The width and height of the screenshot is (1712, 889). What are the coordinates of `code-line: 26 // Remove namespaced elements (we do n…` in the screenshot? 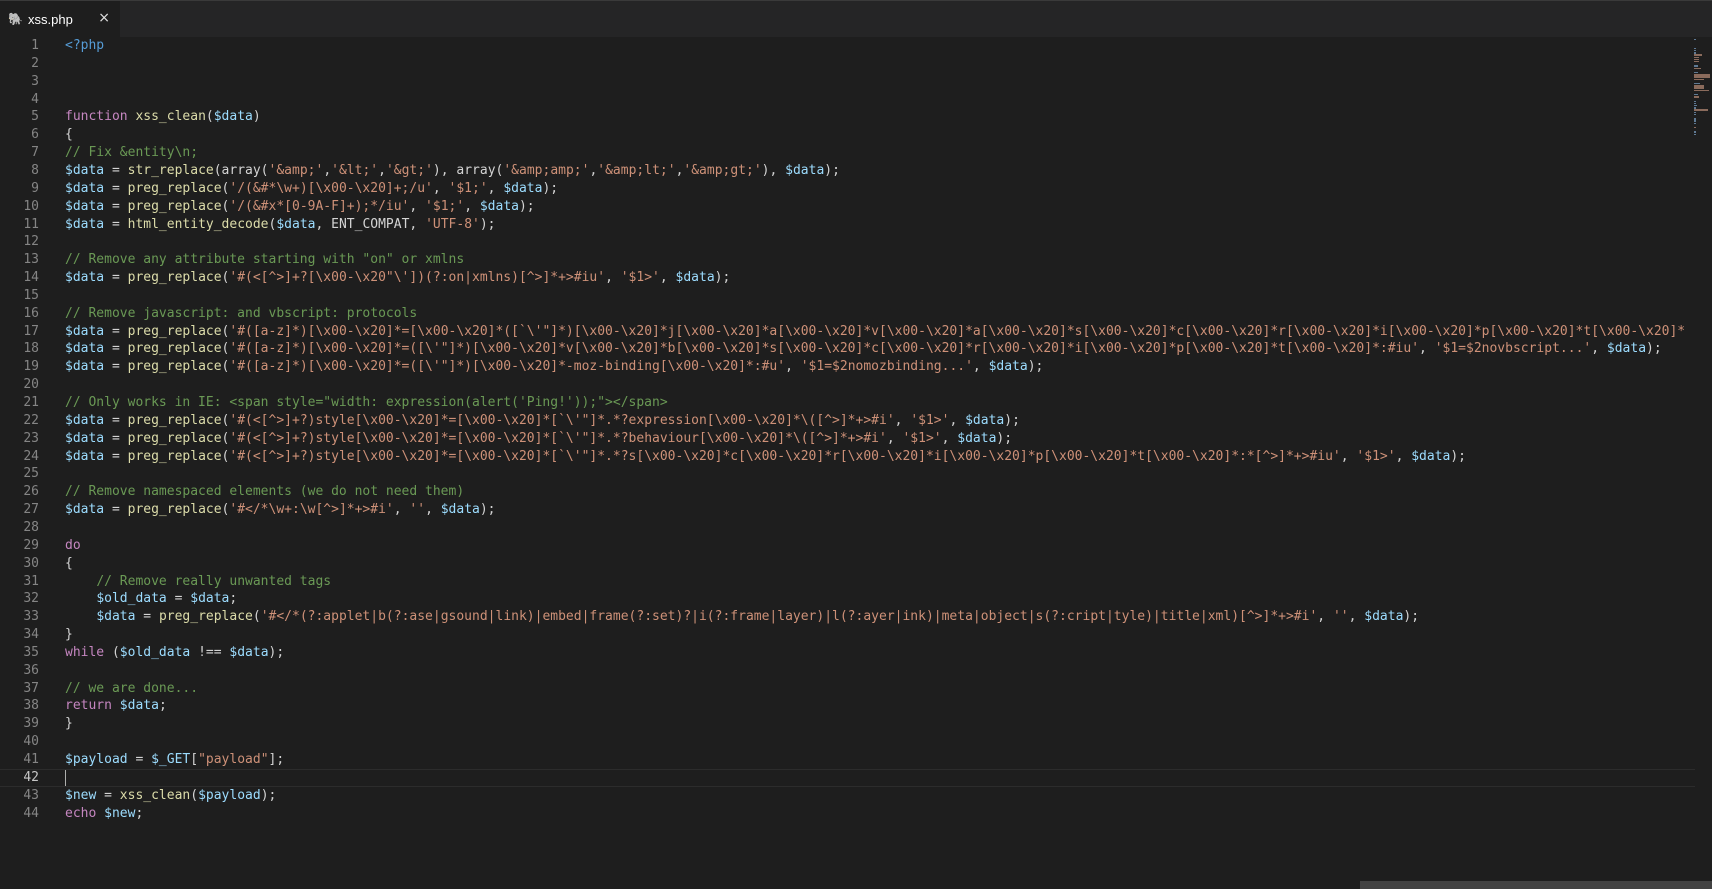 It's located at (856, 492).